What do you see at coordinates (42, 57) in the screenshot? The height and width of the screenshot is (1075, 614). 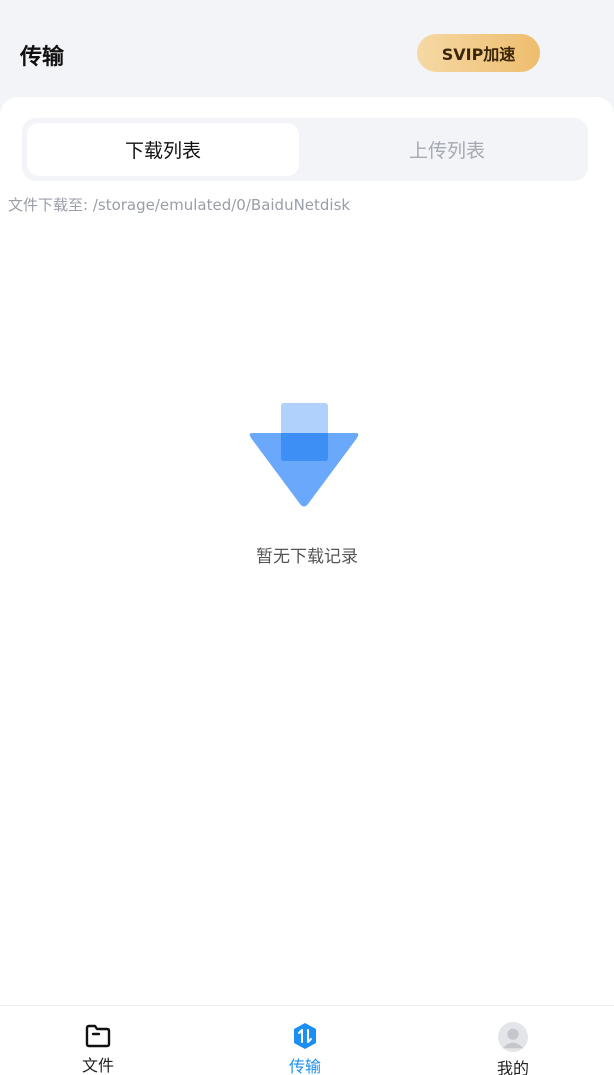 I see `page-title: 传输` at bounding box center [42, 57].